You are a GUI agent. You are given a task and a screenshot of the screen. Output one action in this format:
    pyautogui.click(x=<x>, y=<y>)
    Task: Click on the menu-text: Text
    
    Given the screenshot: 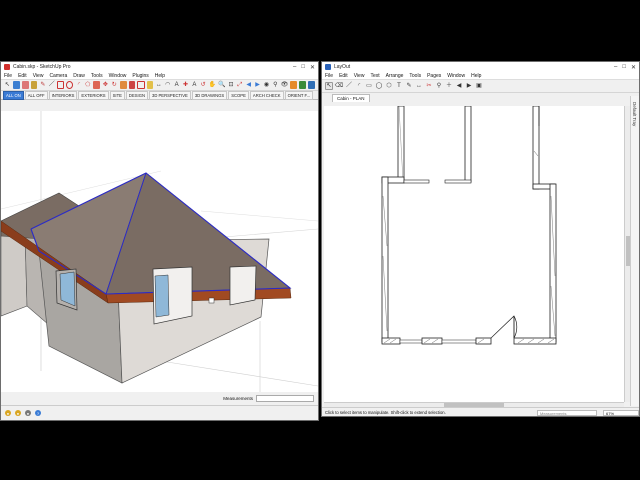 What is the action you would take?
    pyautogui.click(x=374, y=76)
    